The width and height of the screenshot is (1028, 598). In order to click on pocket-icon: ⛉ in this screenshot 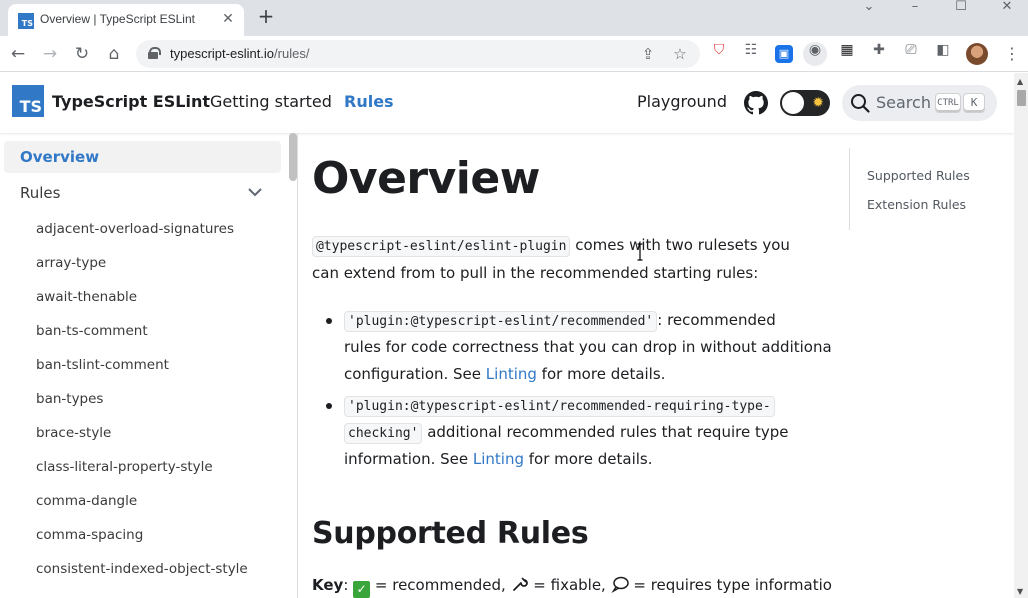, I will do `click(719, 54)`.